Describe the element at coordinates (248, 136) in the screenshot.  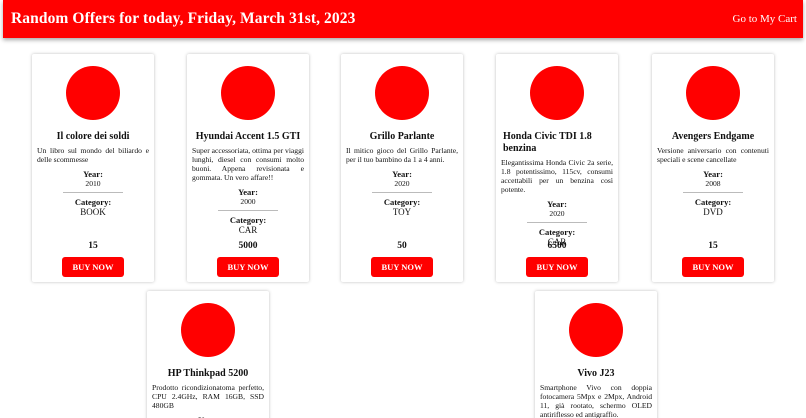
I see `product-name: Hyundai Accent 1.5 GTI` at that location.